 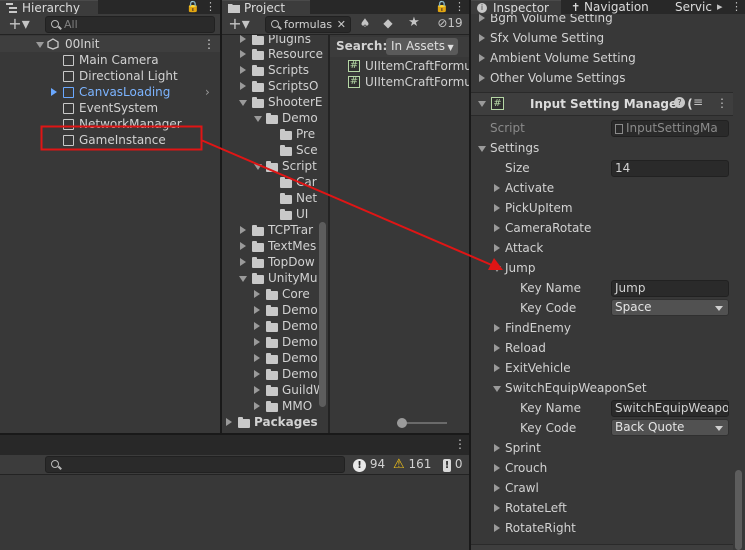 I want to click on highlight-box, so click(x=121, y=138).